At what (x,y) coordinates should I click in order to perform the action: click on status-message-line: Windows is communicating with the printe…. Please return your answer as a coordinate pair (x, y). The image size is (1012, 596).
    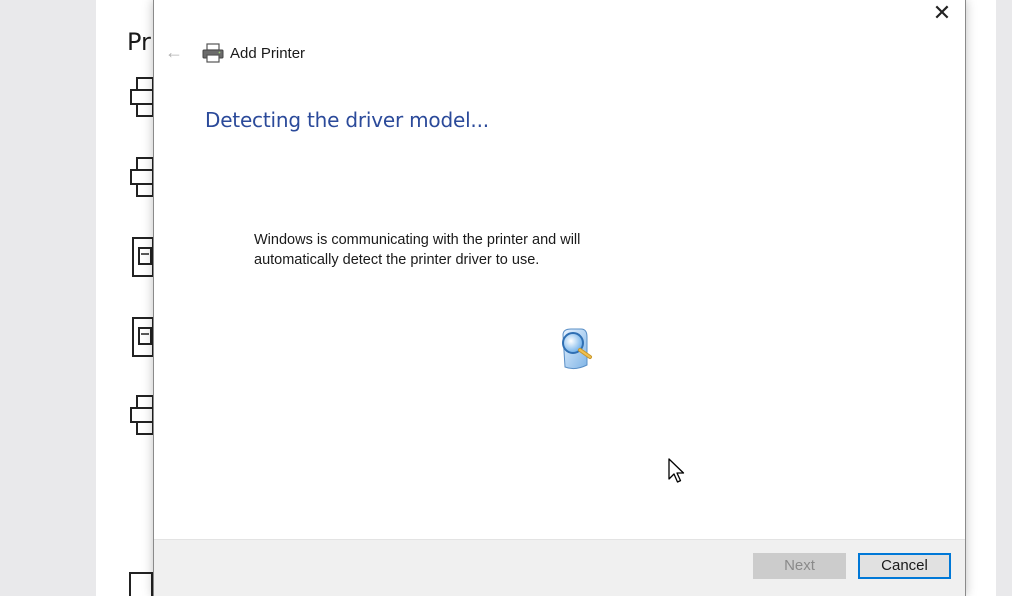
    Looking at the image, I should click on (417, 240).